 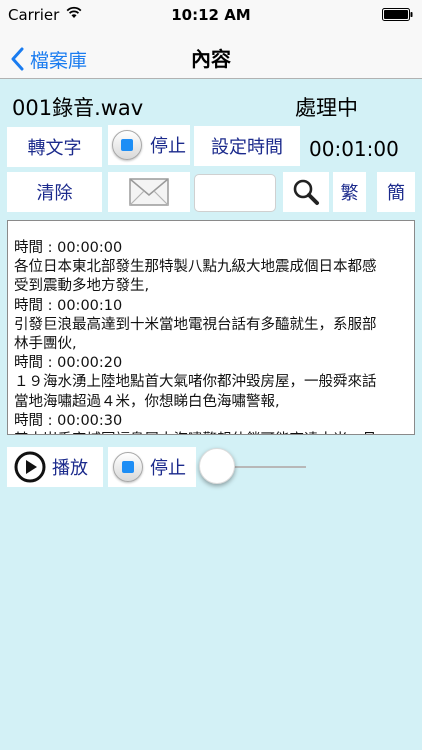 What do you see at coordinates (326, 108) in the screenshot?
I see `processing-status: 處理中` at bounding box center [326, 108].